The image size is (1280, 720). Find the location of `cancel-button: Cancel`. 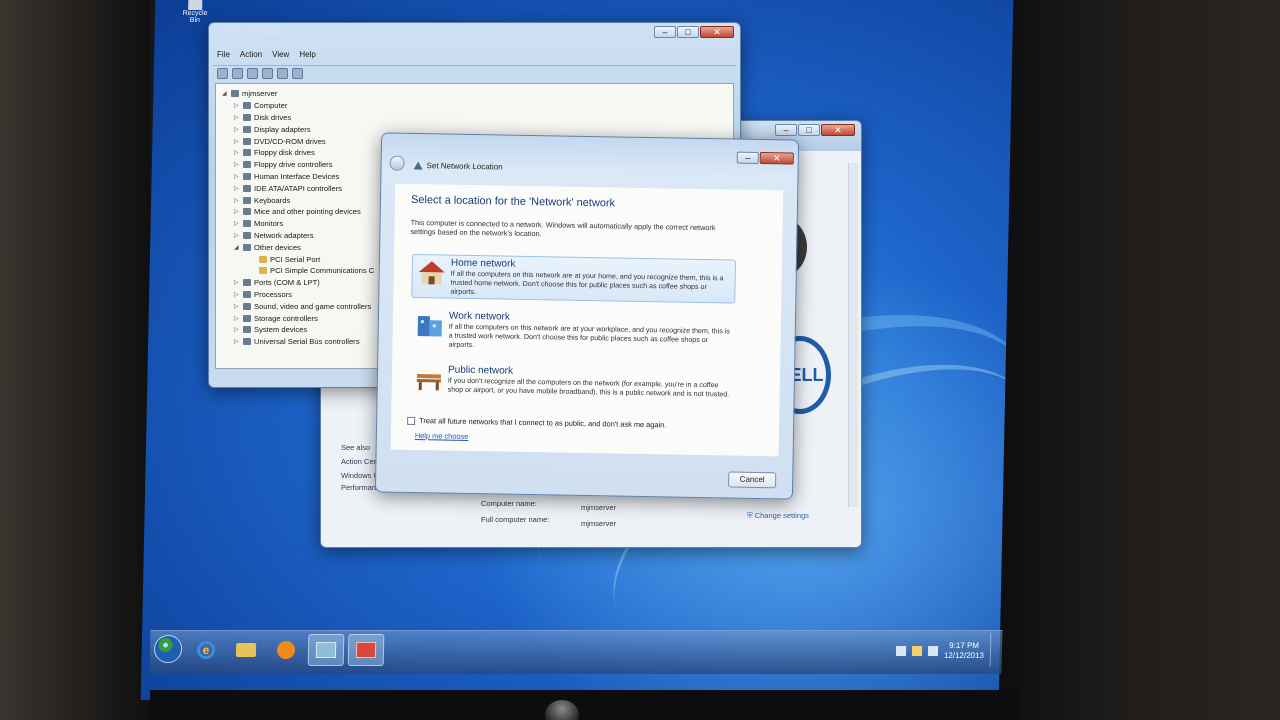

cancel-button: Cancel is located at coordinates (752, 480).